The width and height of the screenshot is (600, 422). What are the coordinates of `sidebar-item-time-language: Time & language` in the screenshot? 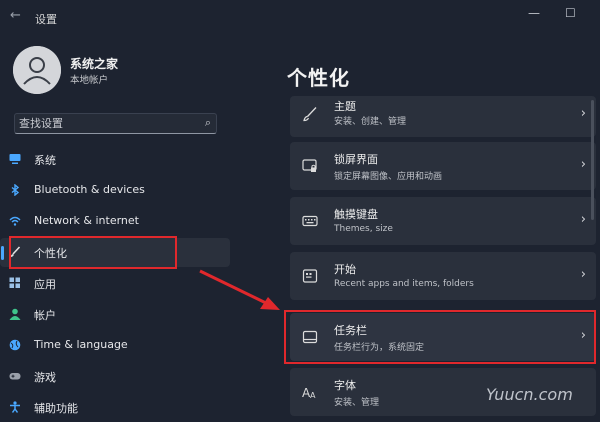 It's located at (115, 345).